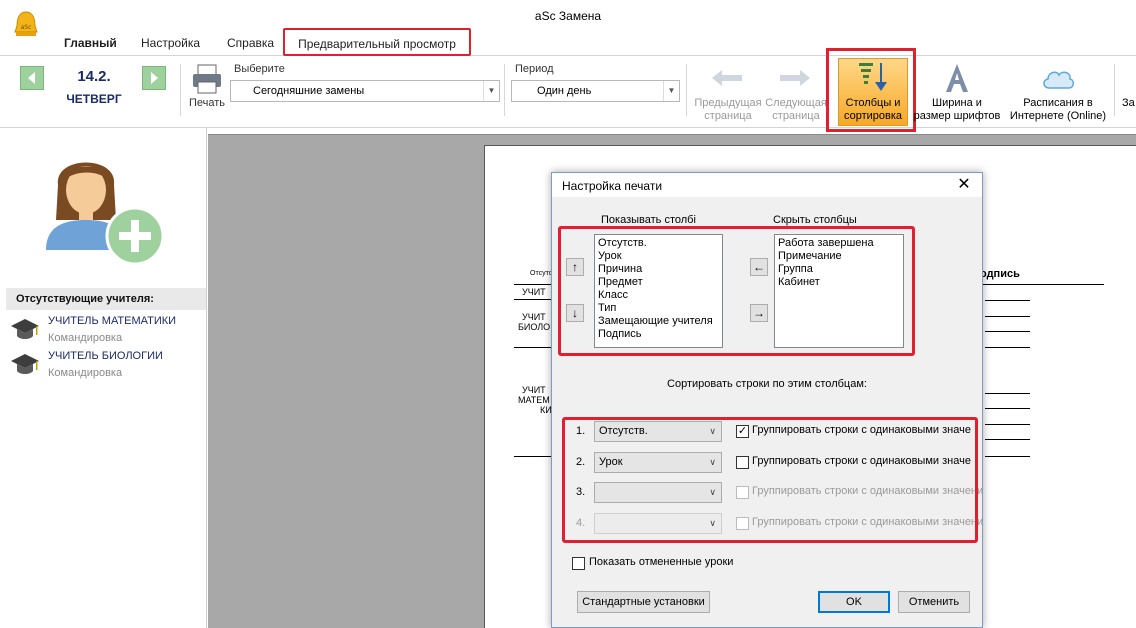 This screenshot has width=1136, height=628. I want to click on next-page-line2: страница, so click(796, 116).